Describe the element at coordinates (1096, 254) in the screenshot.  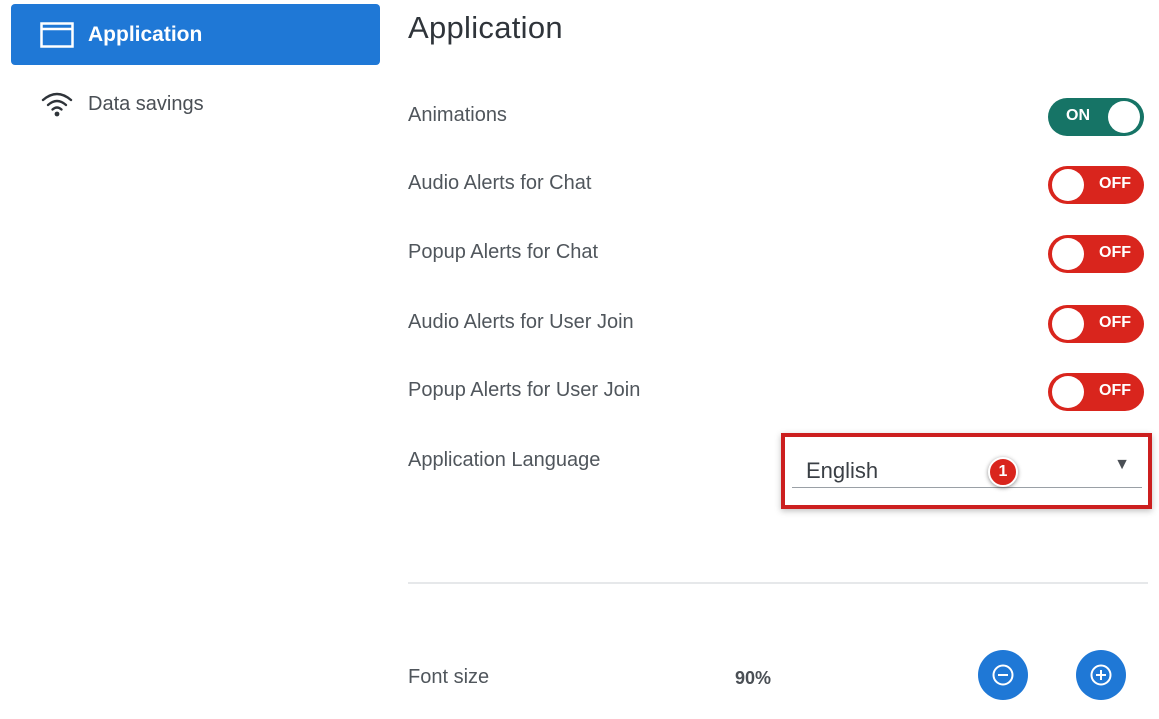
I see `popup-alerts-chat-toggle: OFF` at that location.